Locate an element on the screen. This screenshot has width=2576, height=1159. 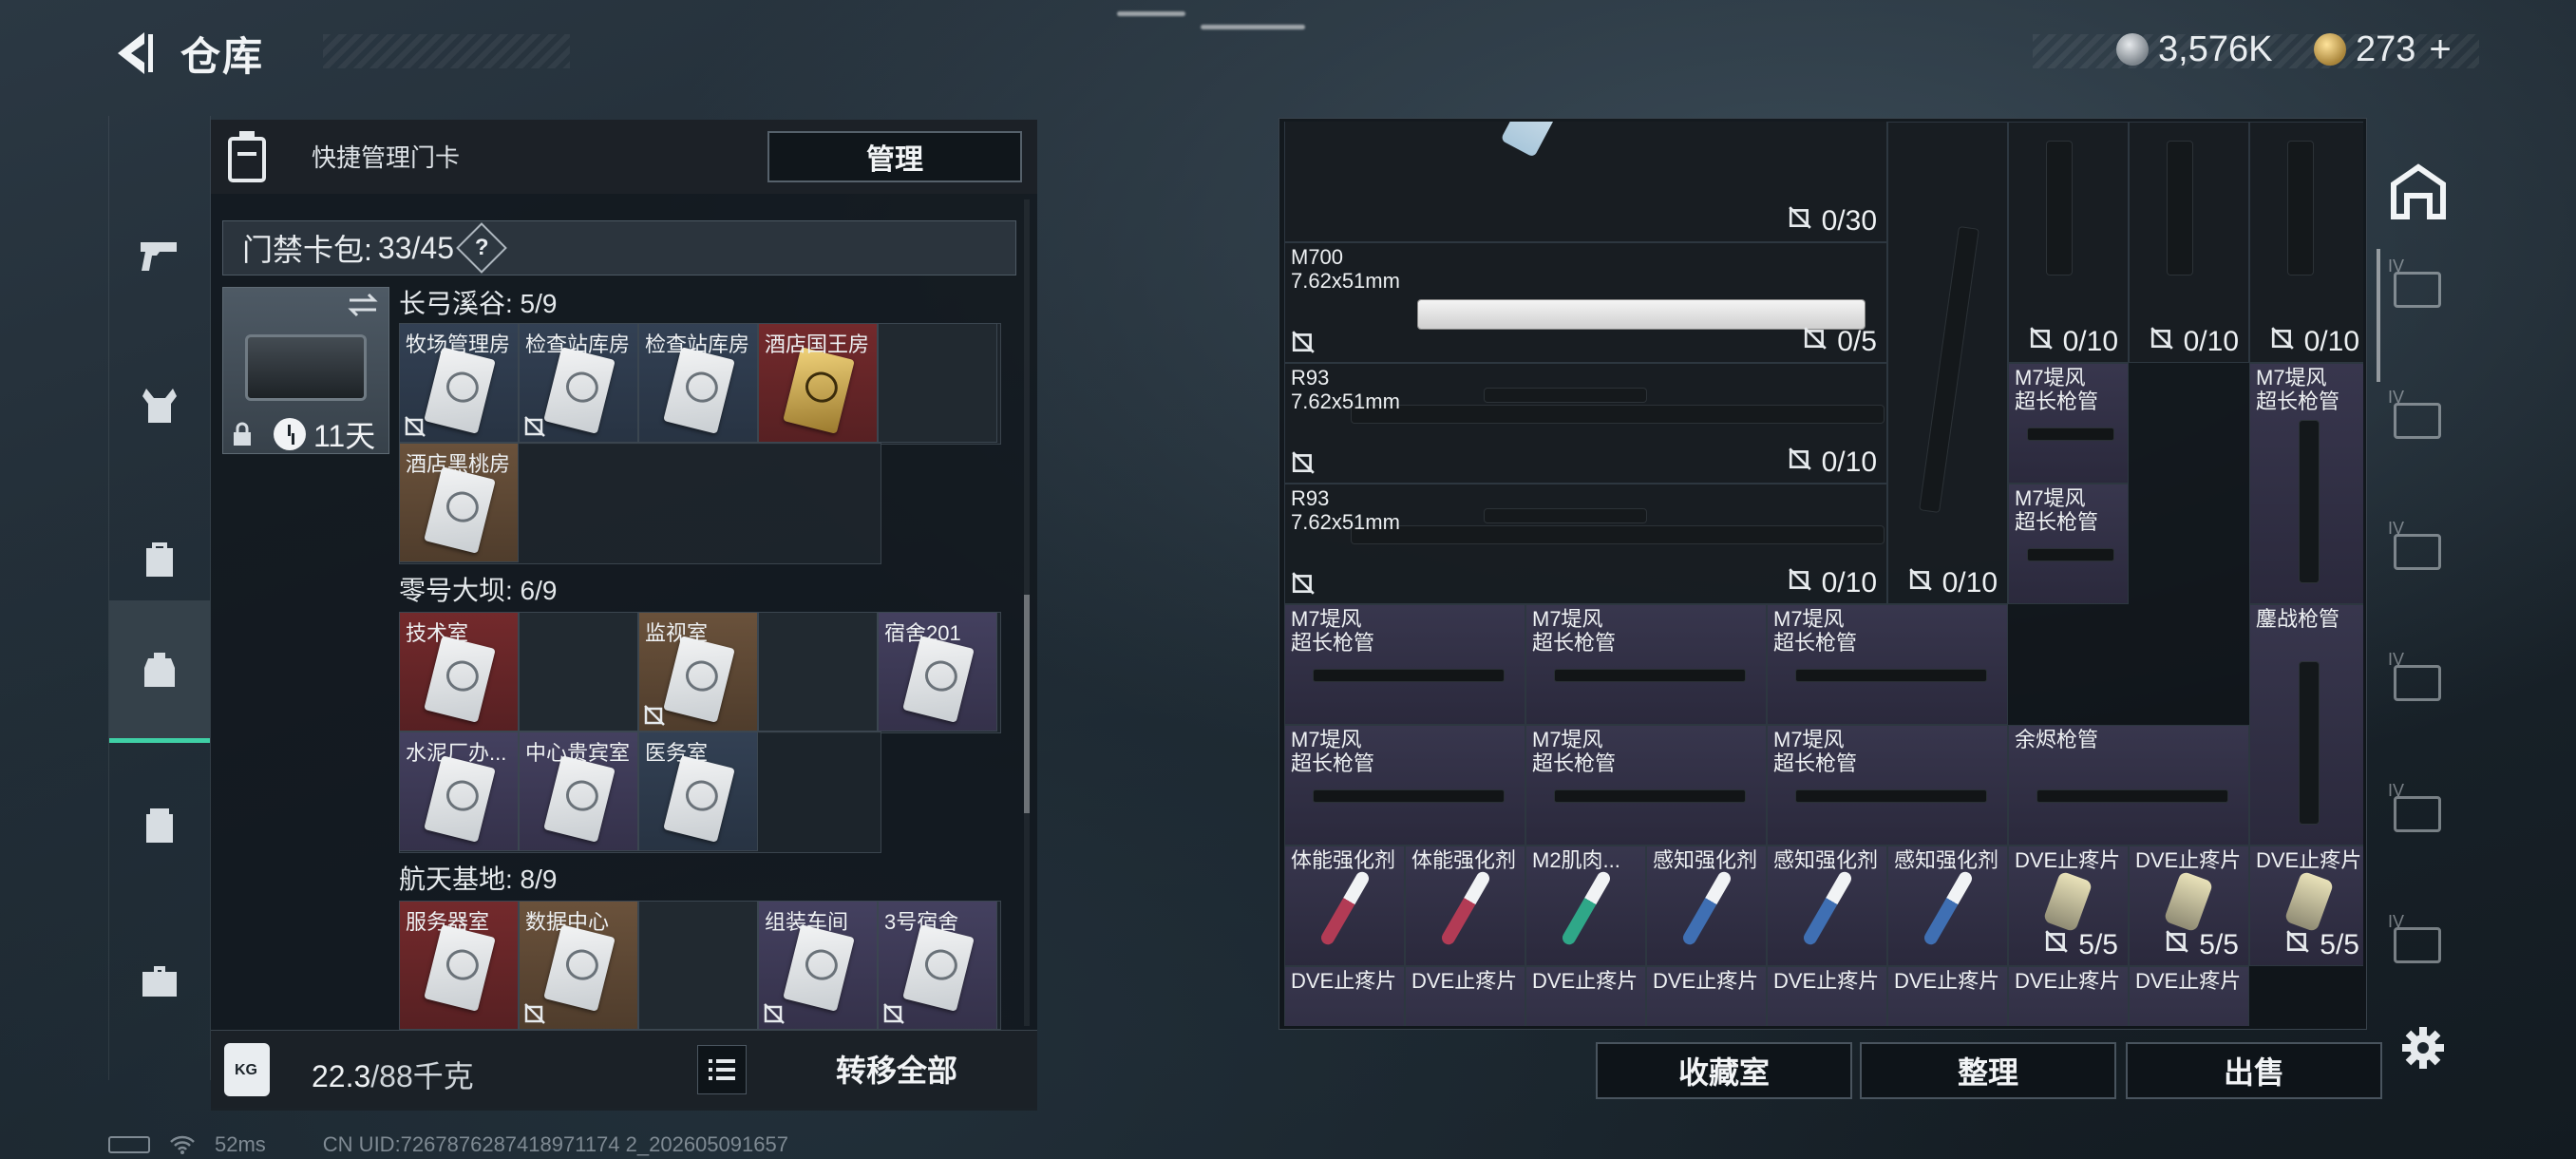
help-icon: ? is located at coordinates (481, 248).